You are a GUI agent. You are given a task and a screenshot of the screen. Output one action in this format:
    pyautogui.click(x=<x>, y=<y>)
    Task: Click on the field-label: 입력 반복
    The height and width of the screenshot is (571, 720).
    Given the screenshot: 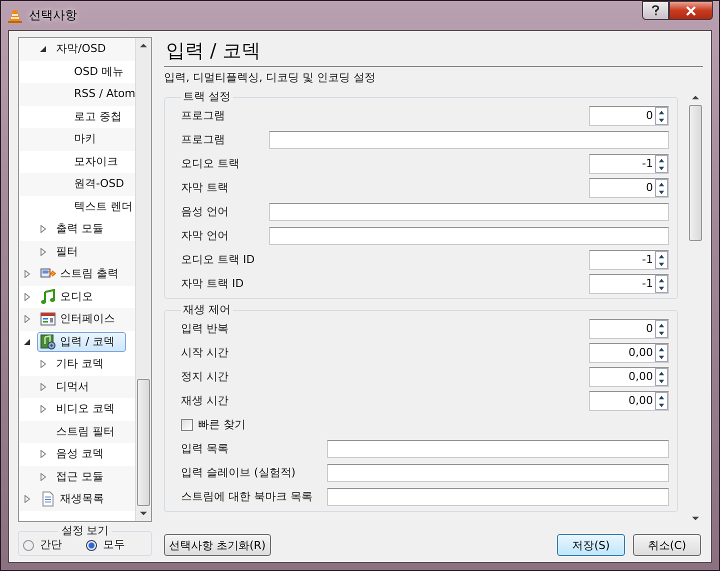 What is the action you would take?
    pyautogui.click(x=205, y=329)
    